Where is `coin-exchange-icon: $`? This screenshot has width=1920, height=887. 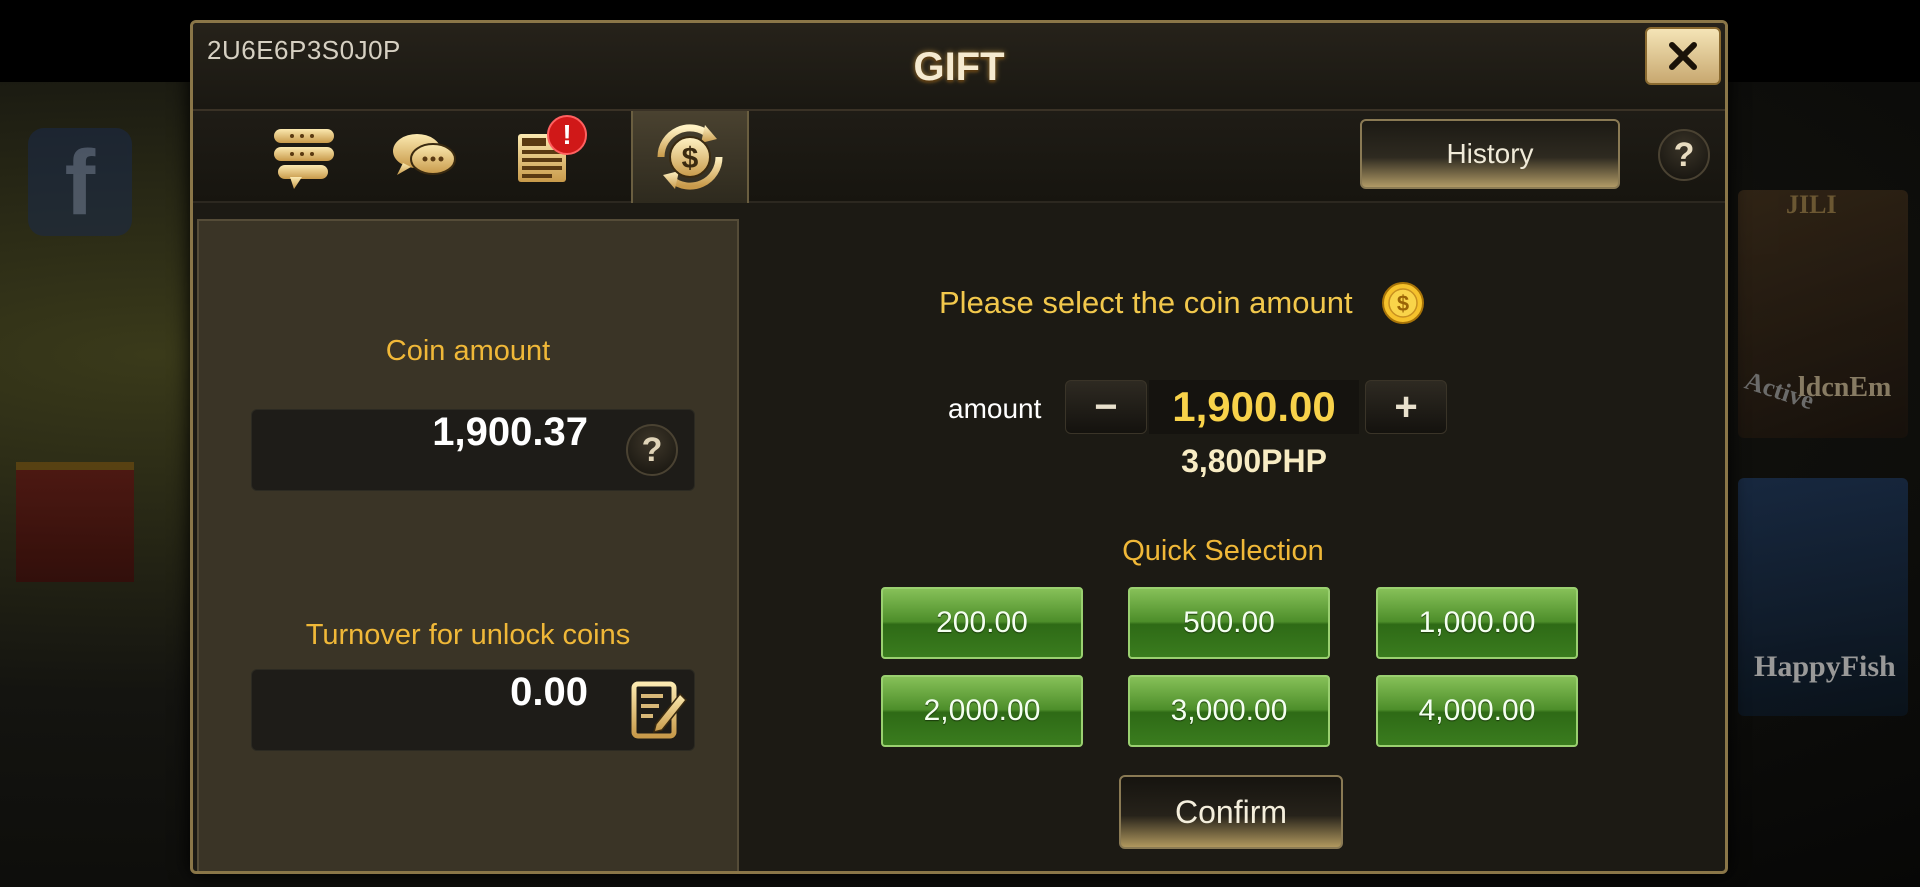 coin-exchange-icon: $ is located at coordinates (690, 157).